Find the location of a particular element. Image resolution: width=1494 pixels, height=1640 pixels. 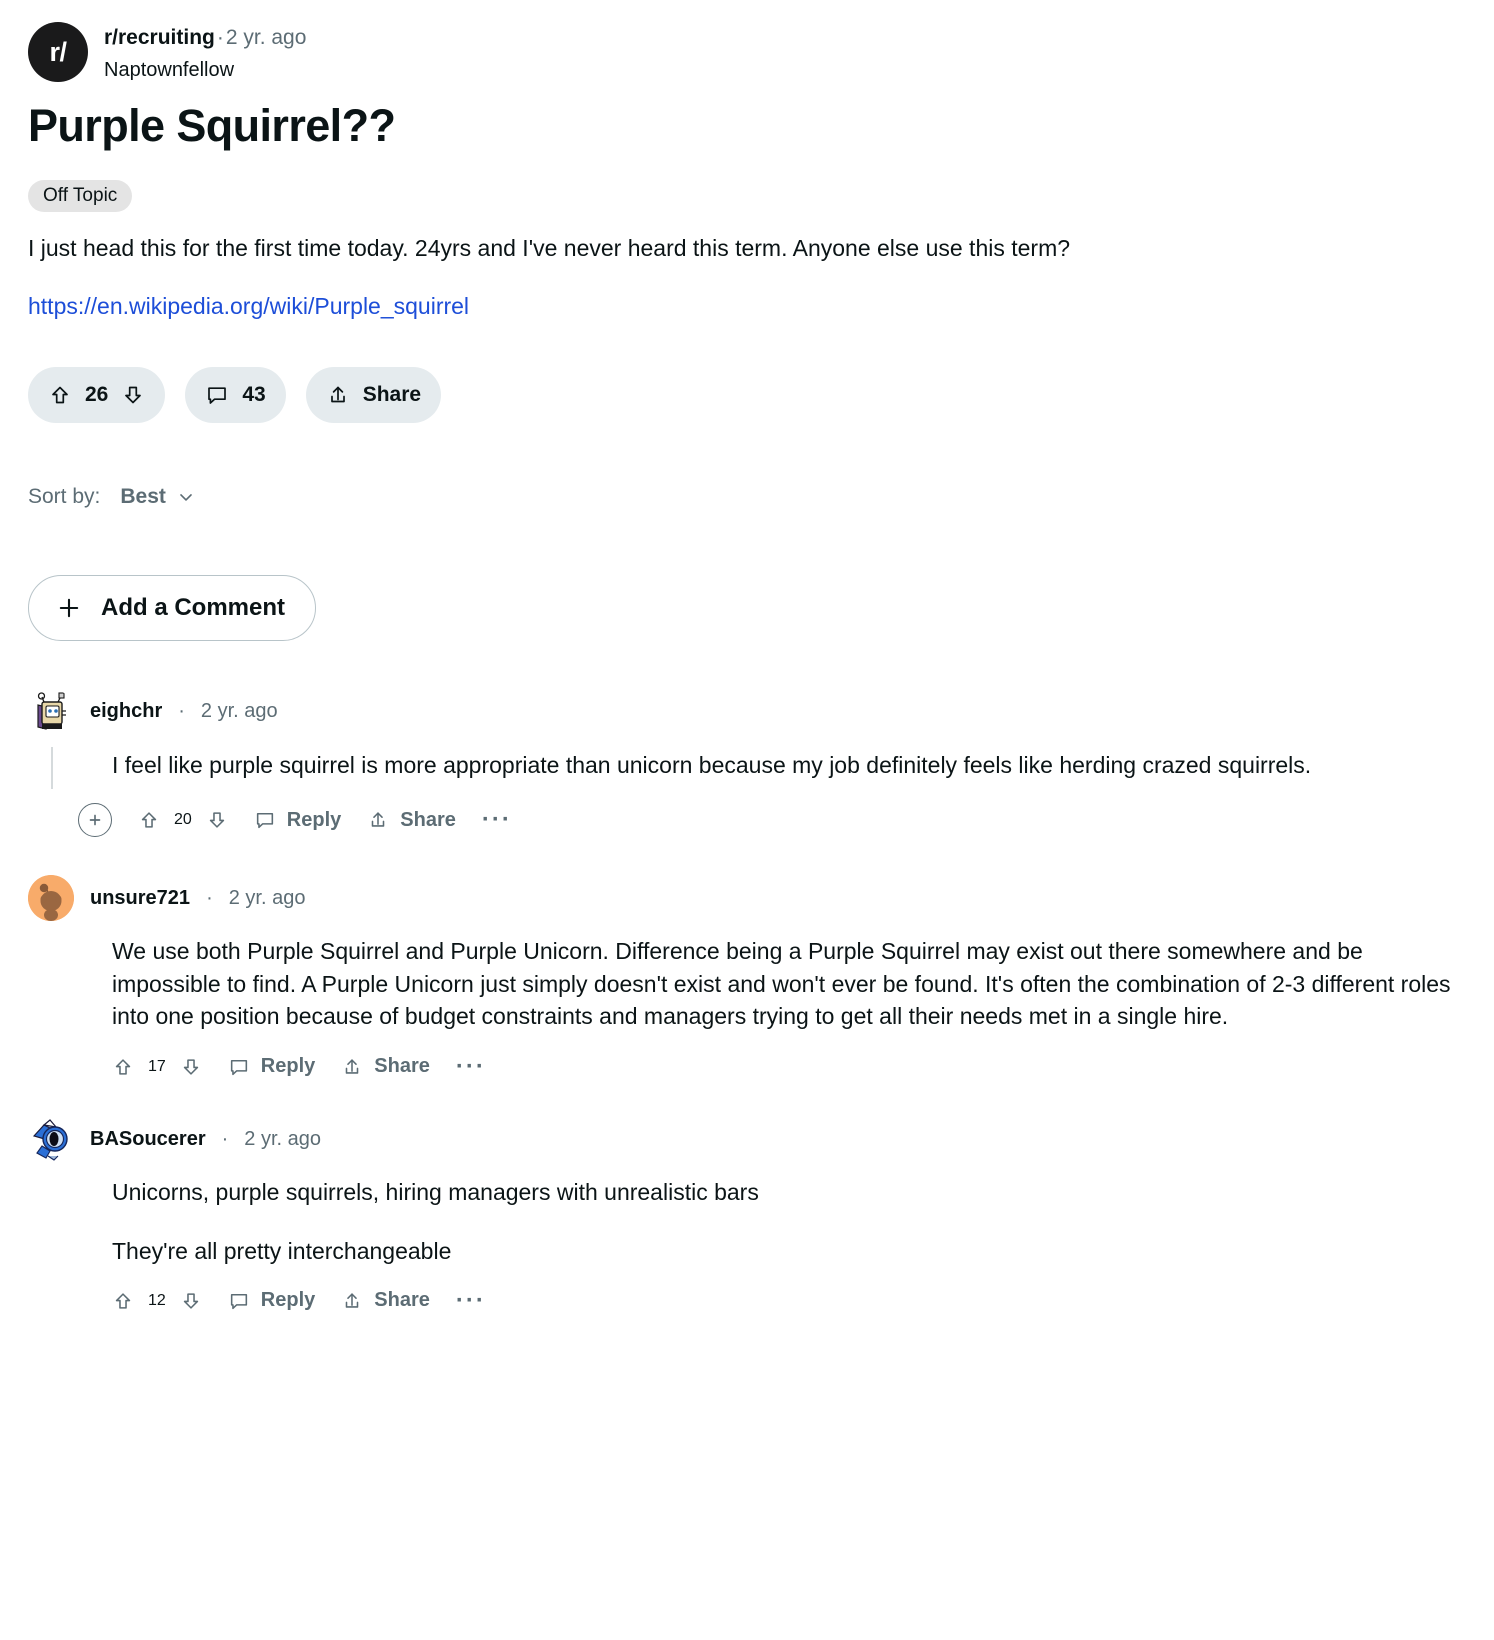

share-pill: Share is located at coordinates (373, 394).